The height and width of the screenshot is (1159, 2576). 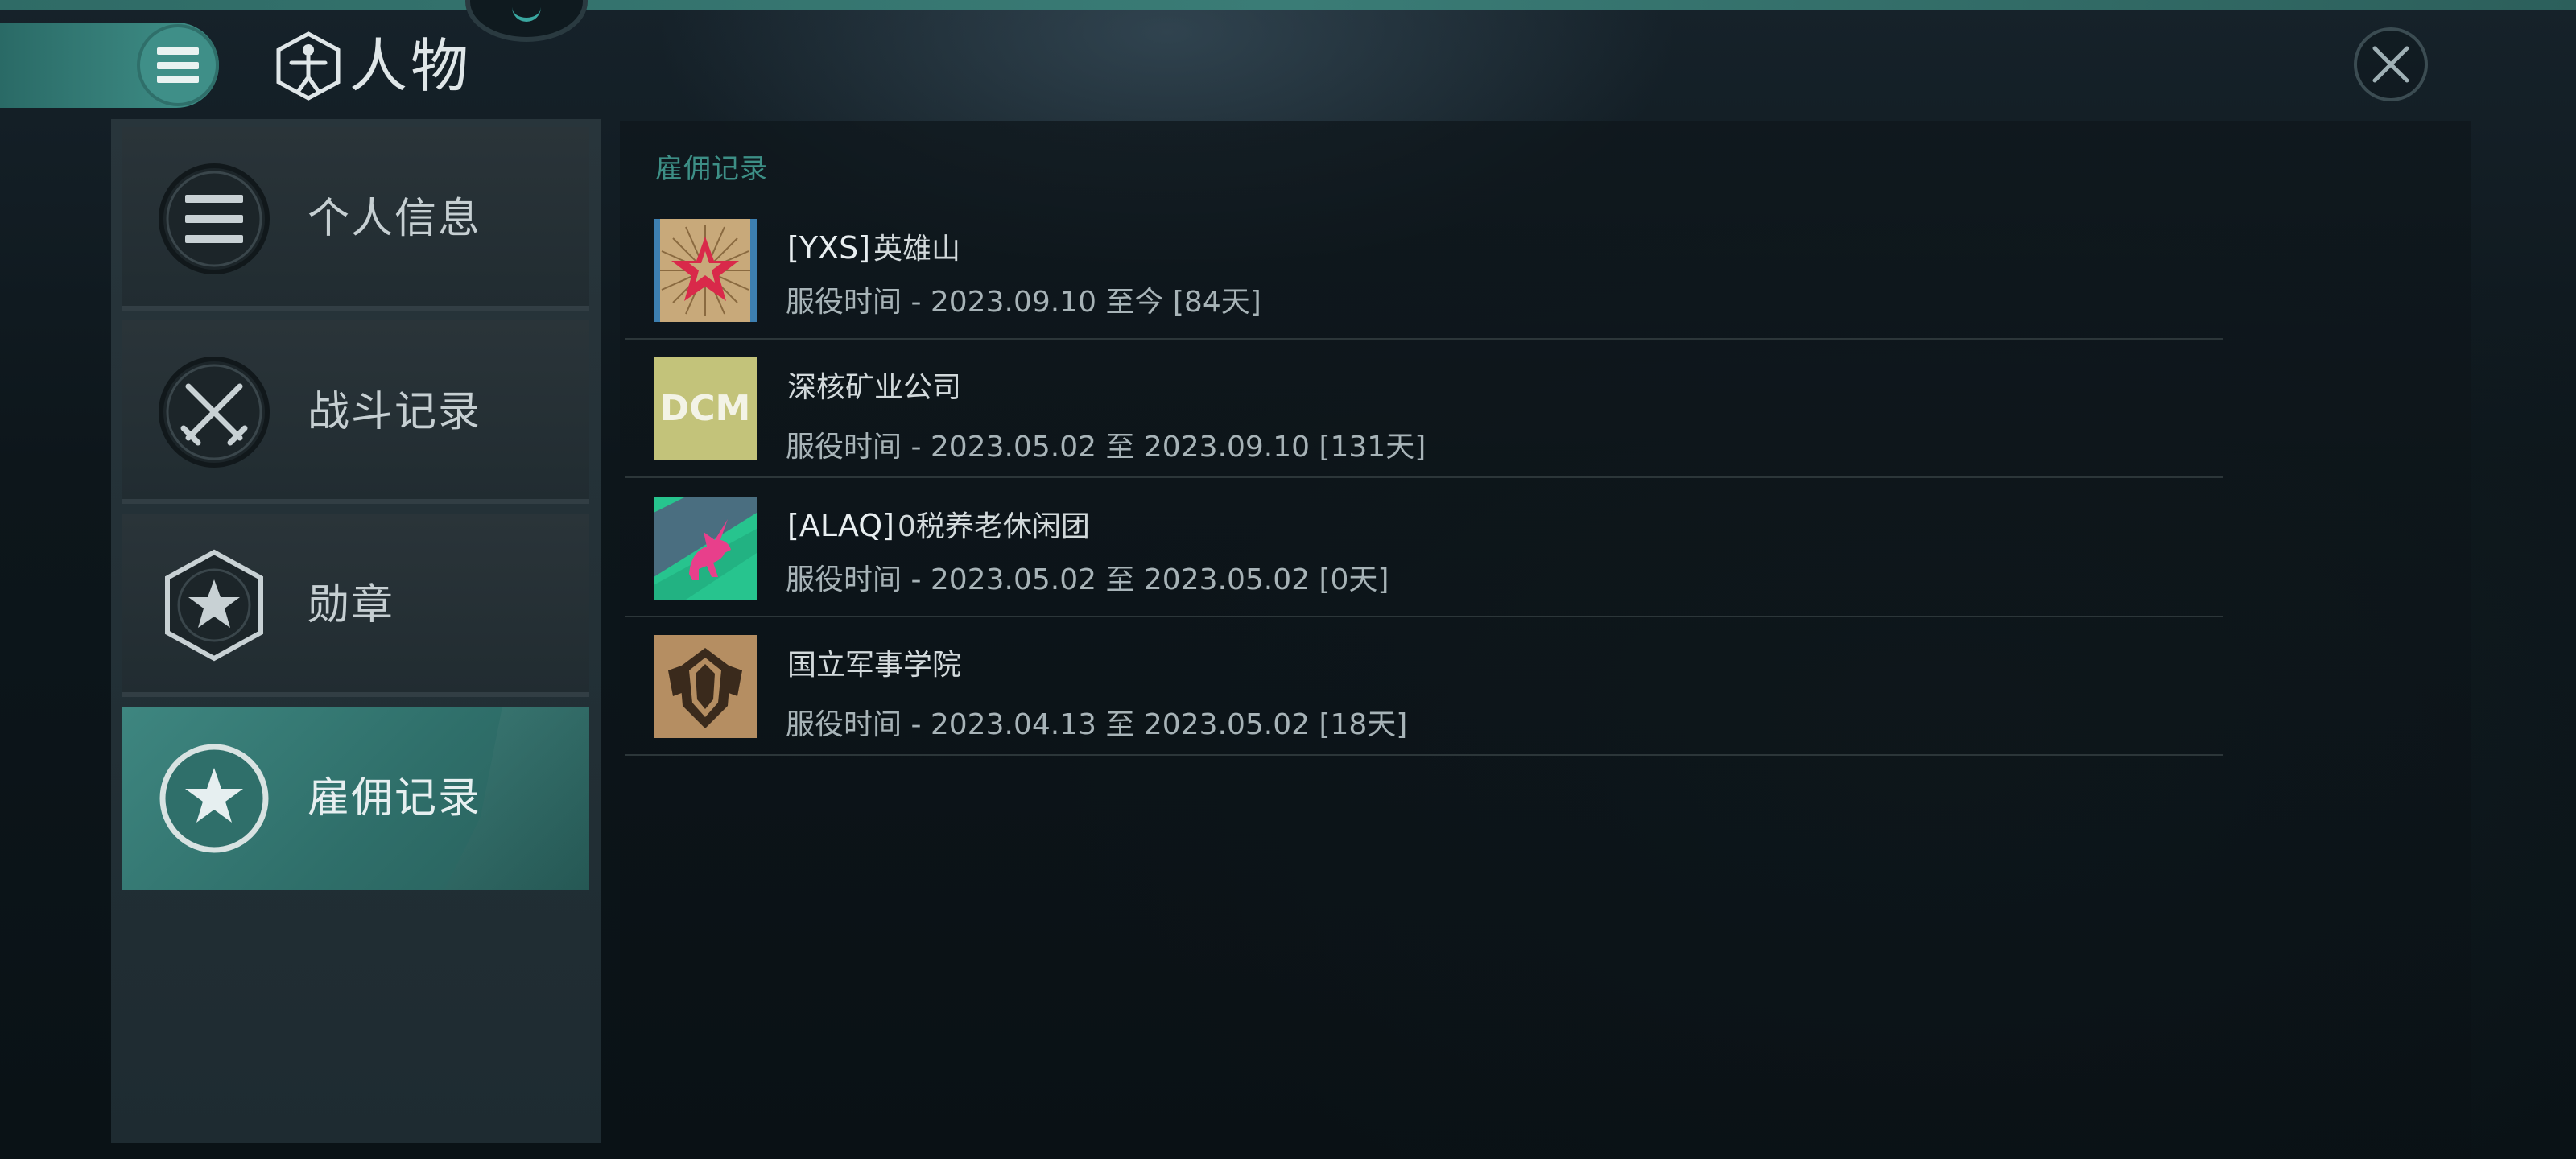 I want to click on employment-record-row: [YXS] 英雄山 服役时间 - 2023.09.10 至今 [84天], so click(x=1424, y=270).